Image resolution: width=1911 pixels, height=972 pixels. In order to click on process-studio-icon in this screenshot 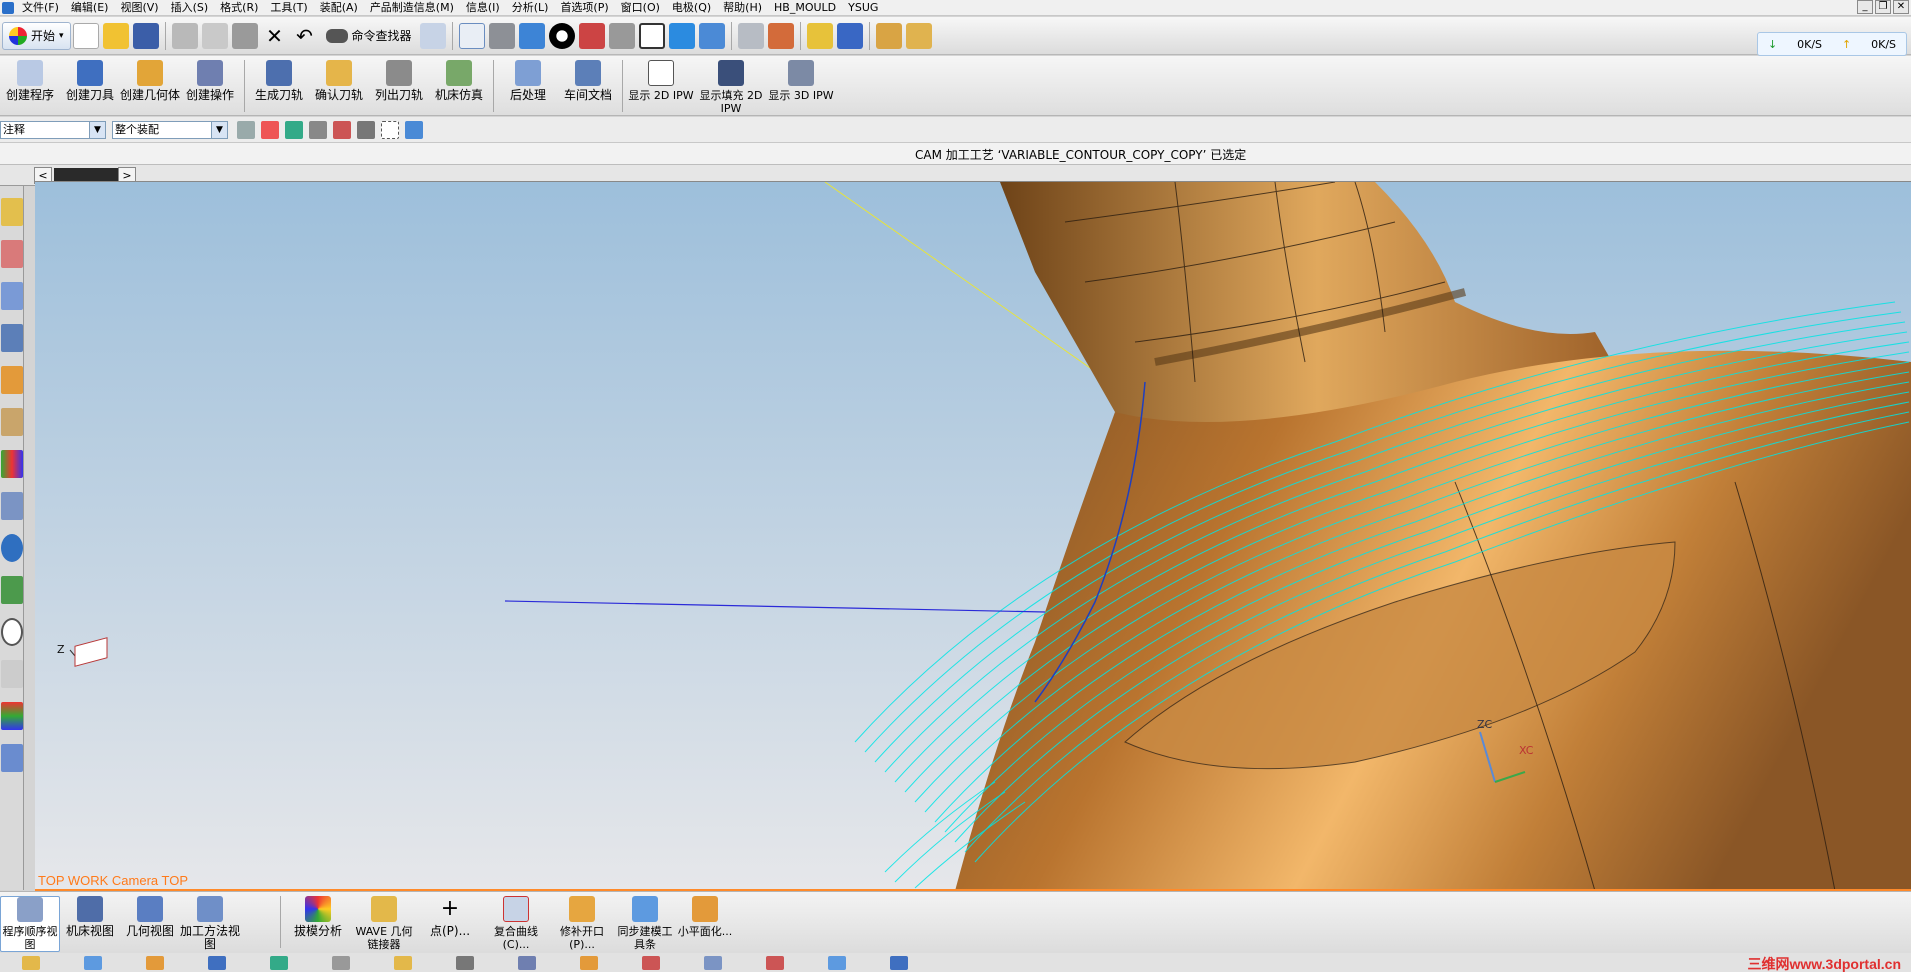, I will do `click(11, 758)`.